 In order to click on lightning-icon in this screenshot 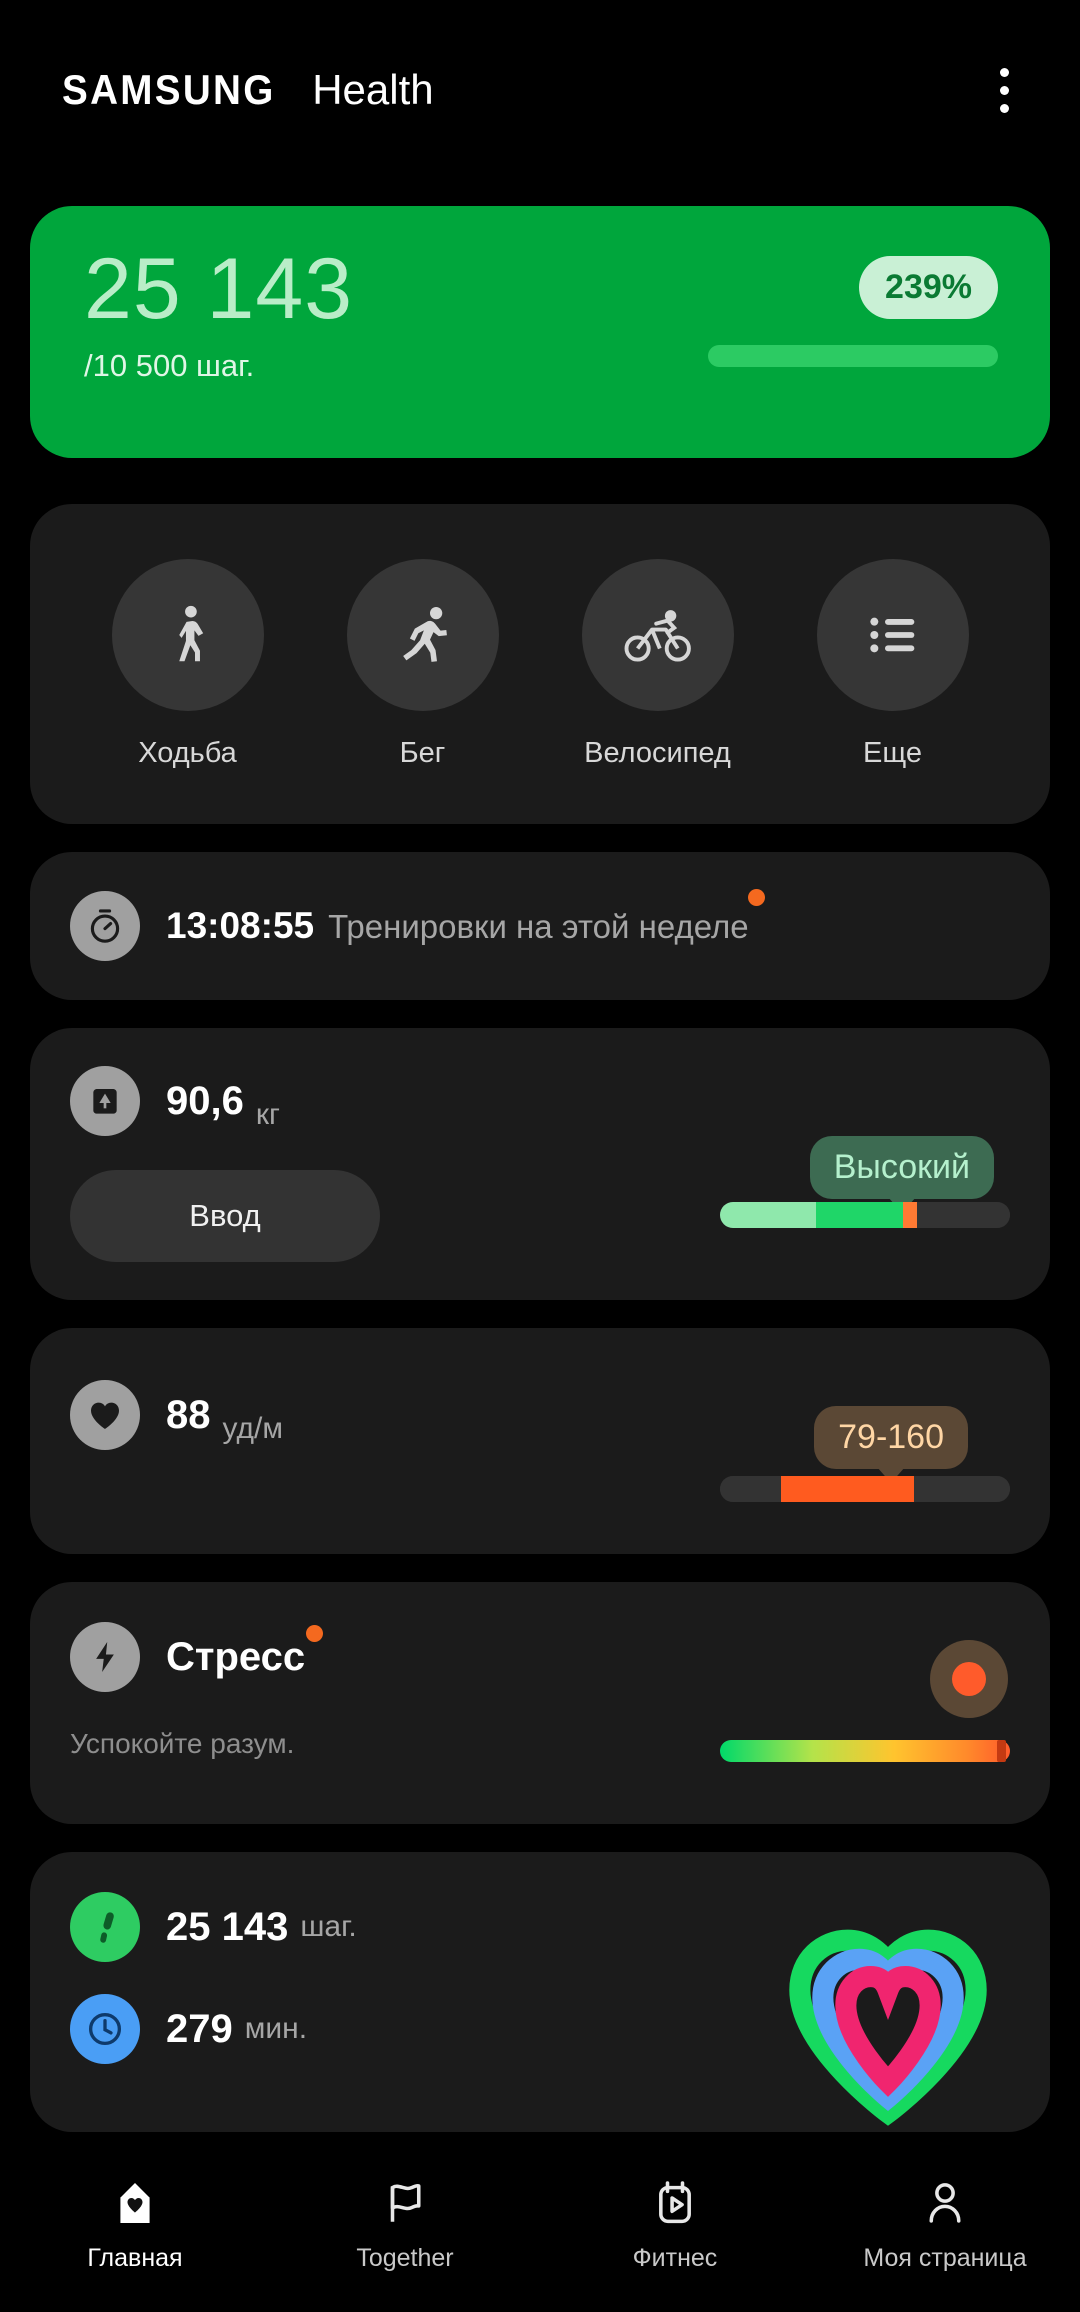, I will do `click(105, 1657)`.